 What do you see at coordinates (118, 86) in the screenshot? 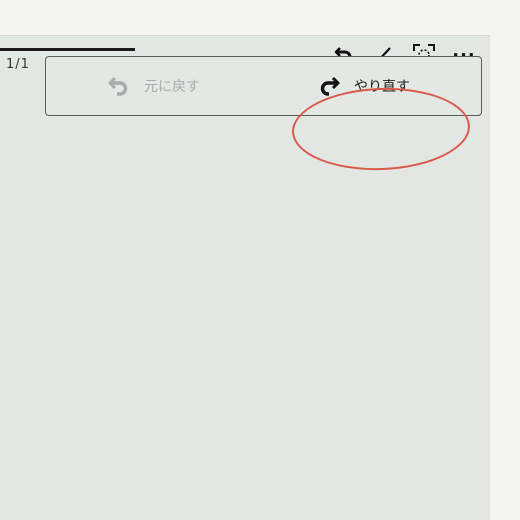
I see `undo-icon` at bounding box center [118, 86].